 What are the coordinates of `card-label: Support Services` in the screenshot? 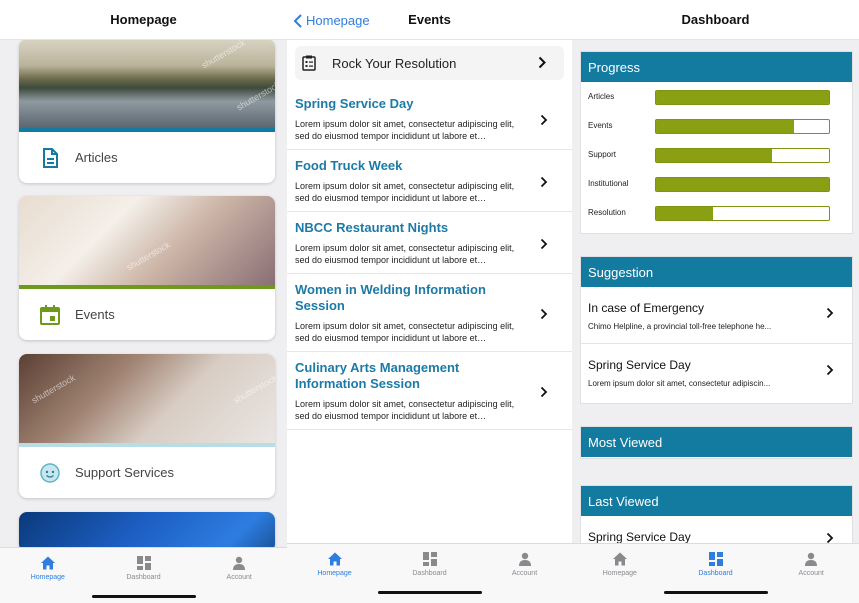 It's located at (124, 472).